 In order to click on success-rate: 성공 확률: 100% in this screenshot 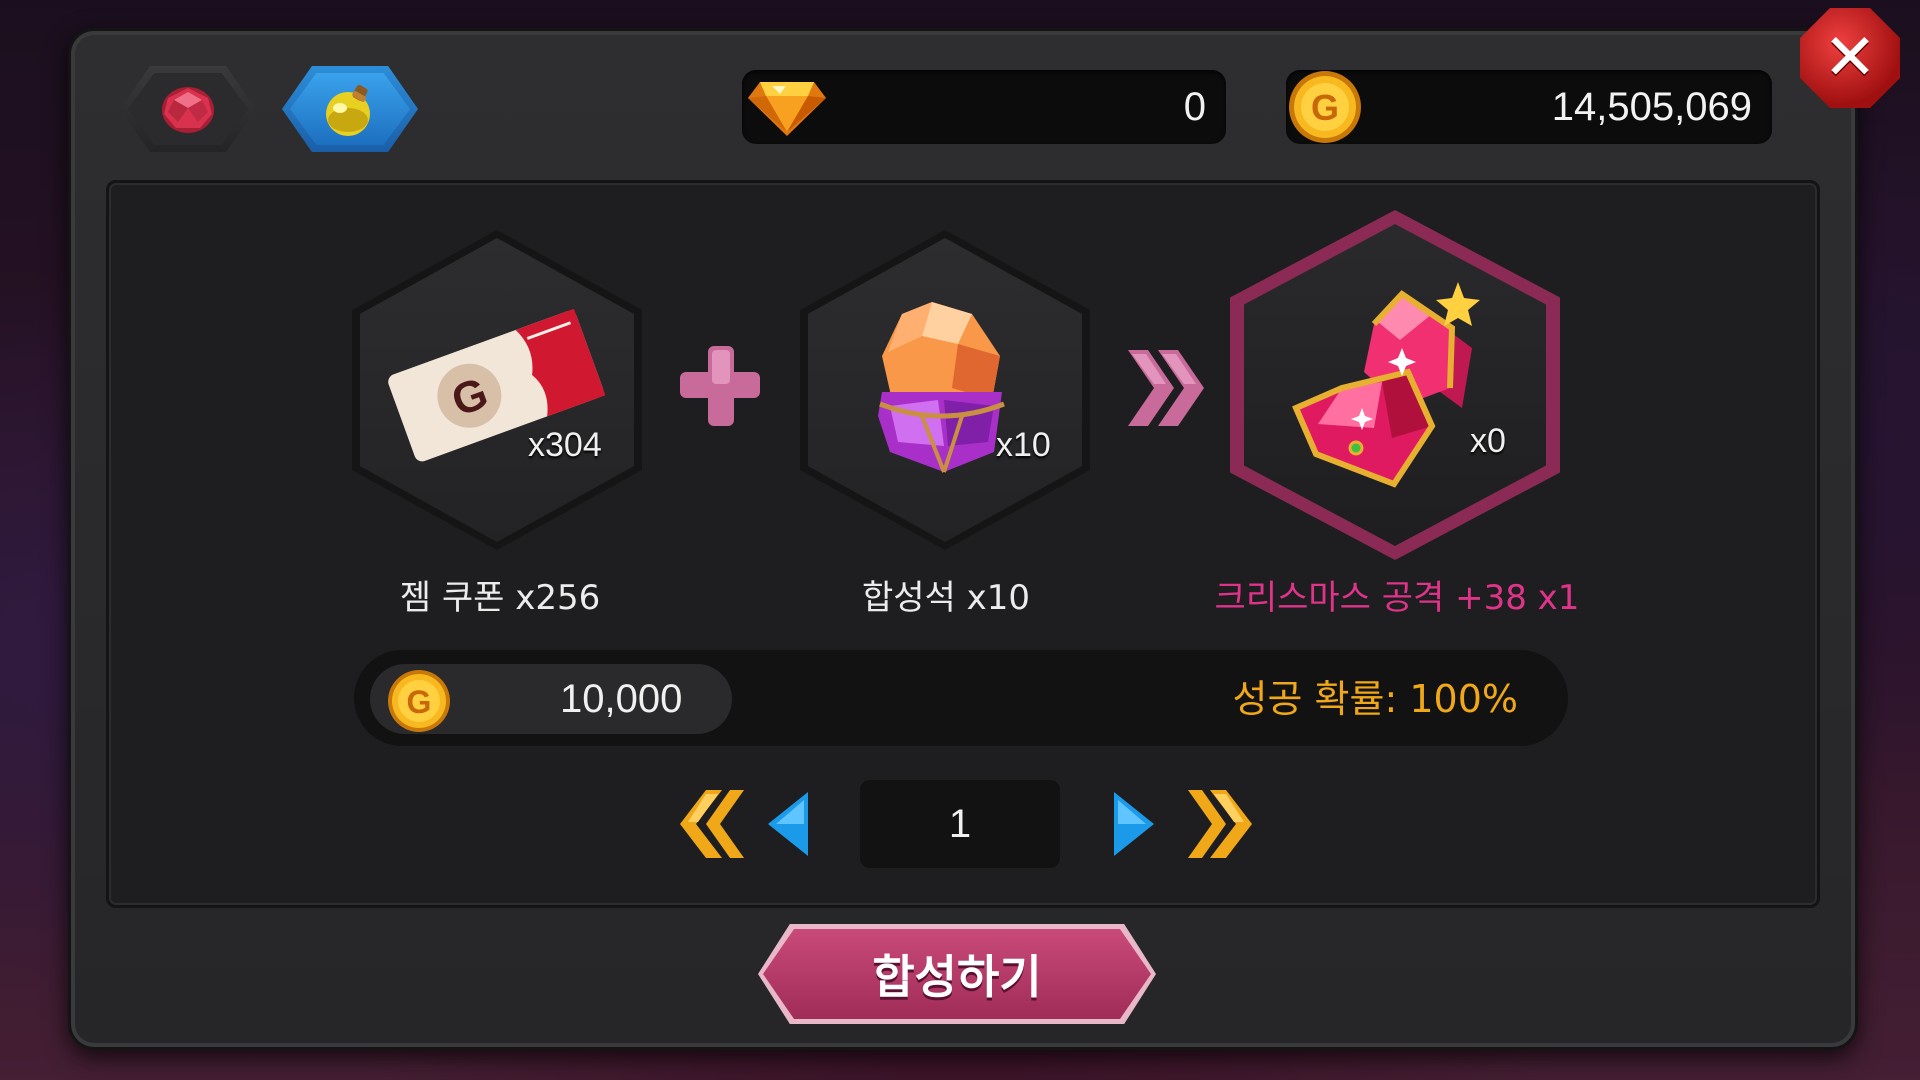, I will do `click(1375, 699)`.